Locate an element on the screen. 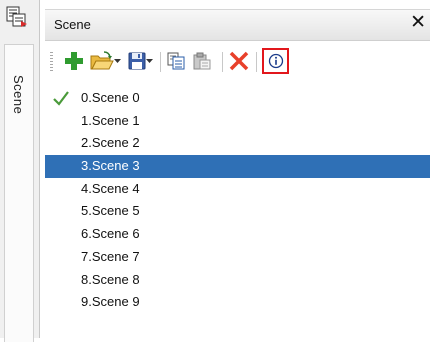  scene-label: 4.Scene 4 is located at coordinates (110, 188).